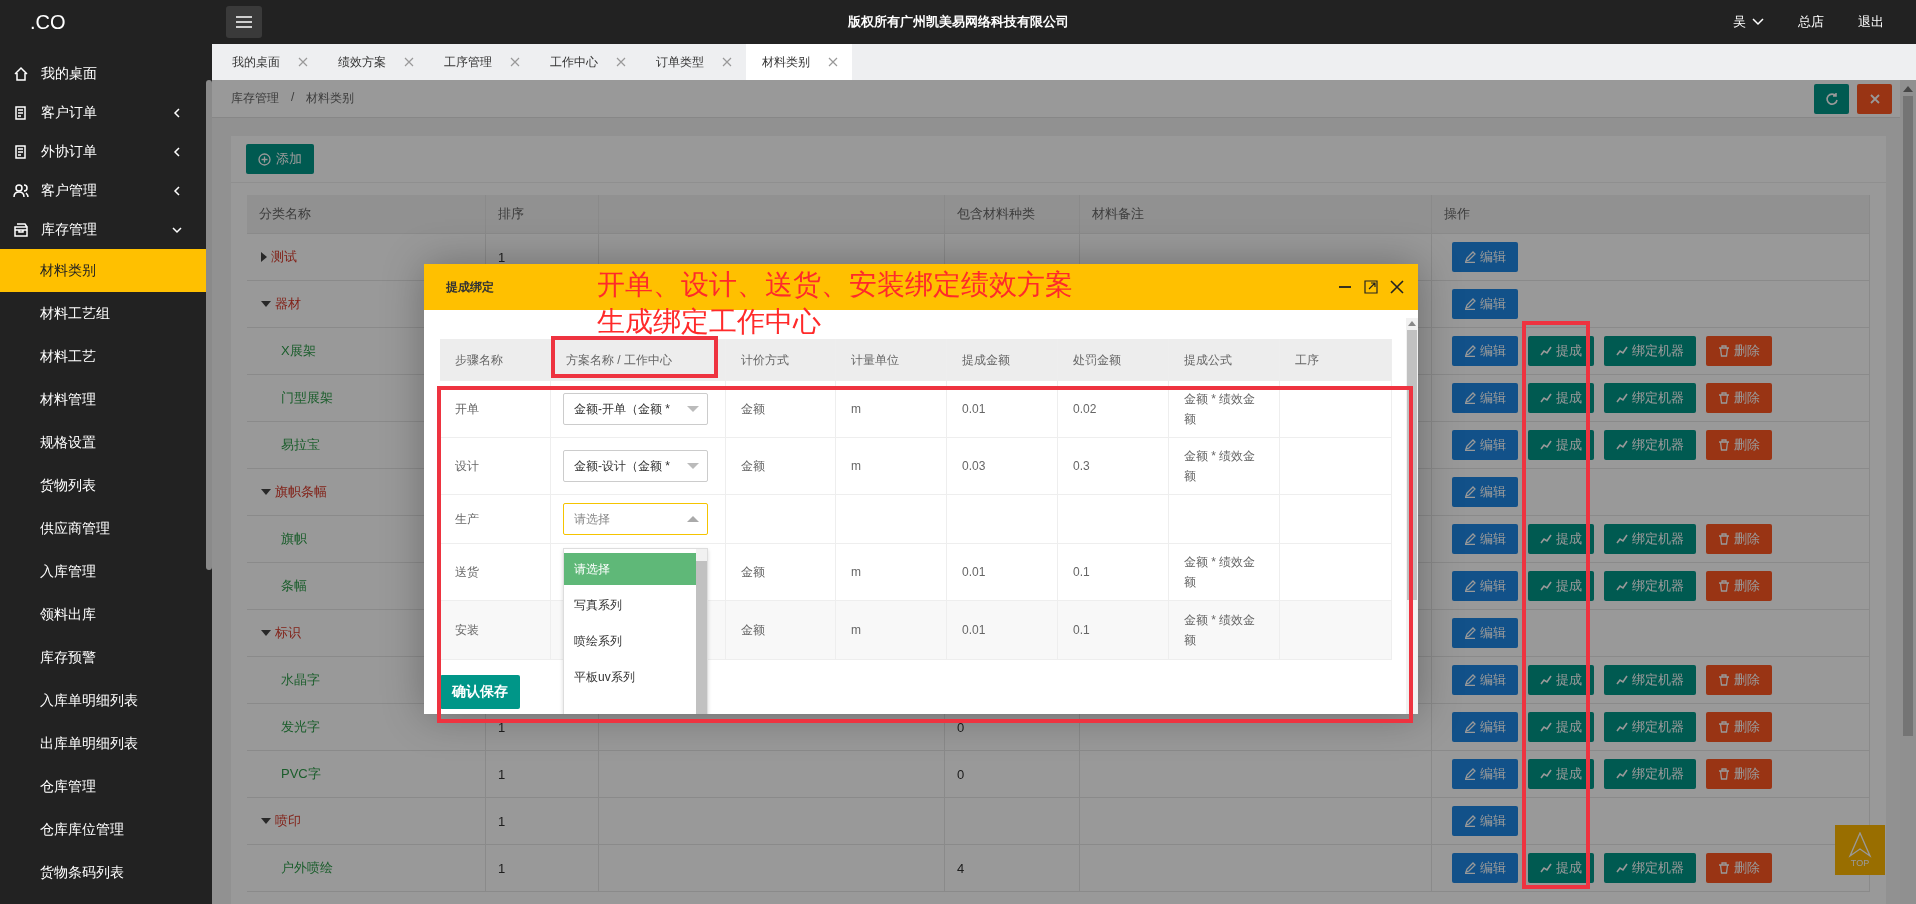  Describe the element at coordinates (799, 62) in the screenshot. I see `tab: 材料类别` at that location.